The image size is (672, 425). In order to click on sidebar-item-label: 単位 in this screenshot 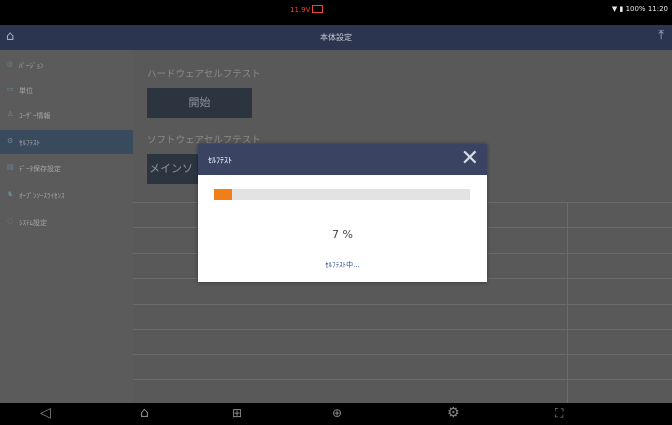, I will do `click(26, 91)`.